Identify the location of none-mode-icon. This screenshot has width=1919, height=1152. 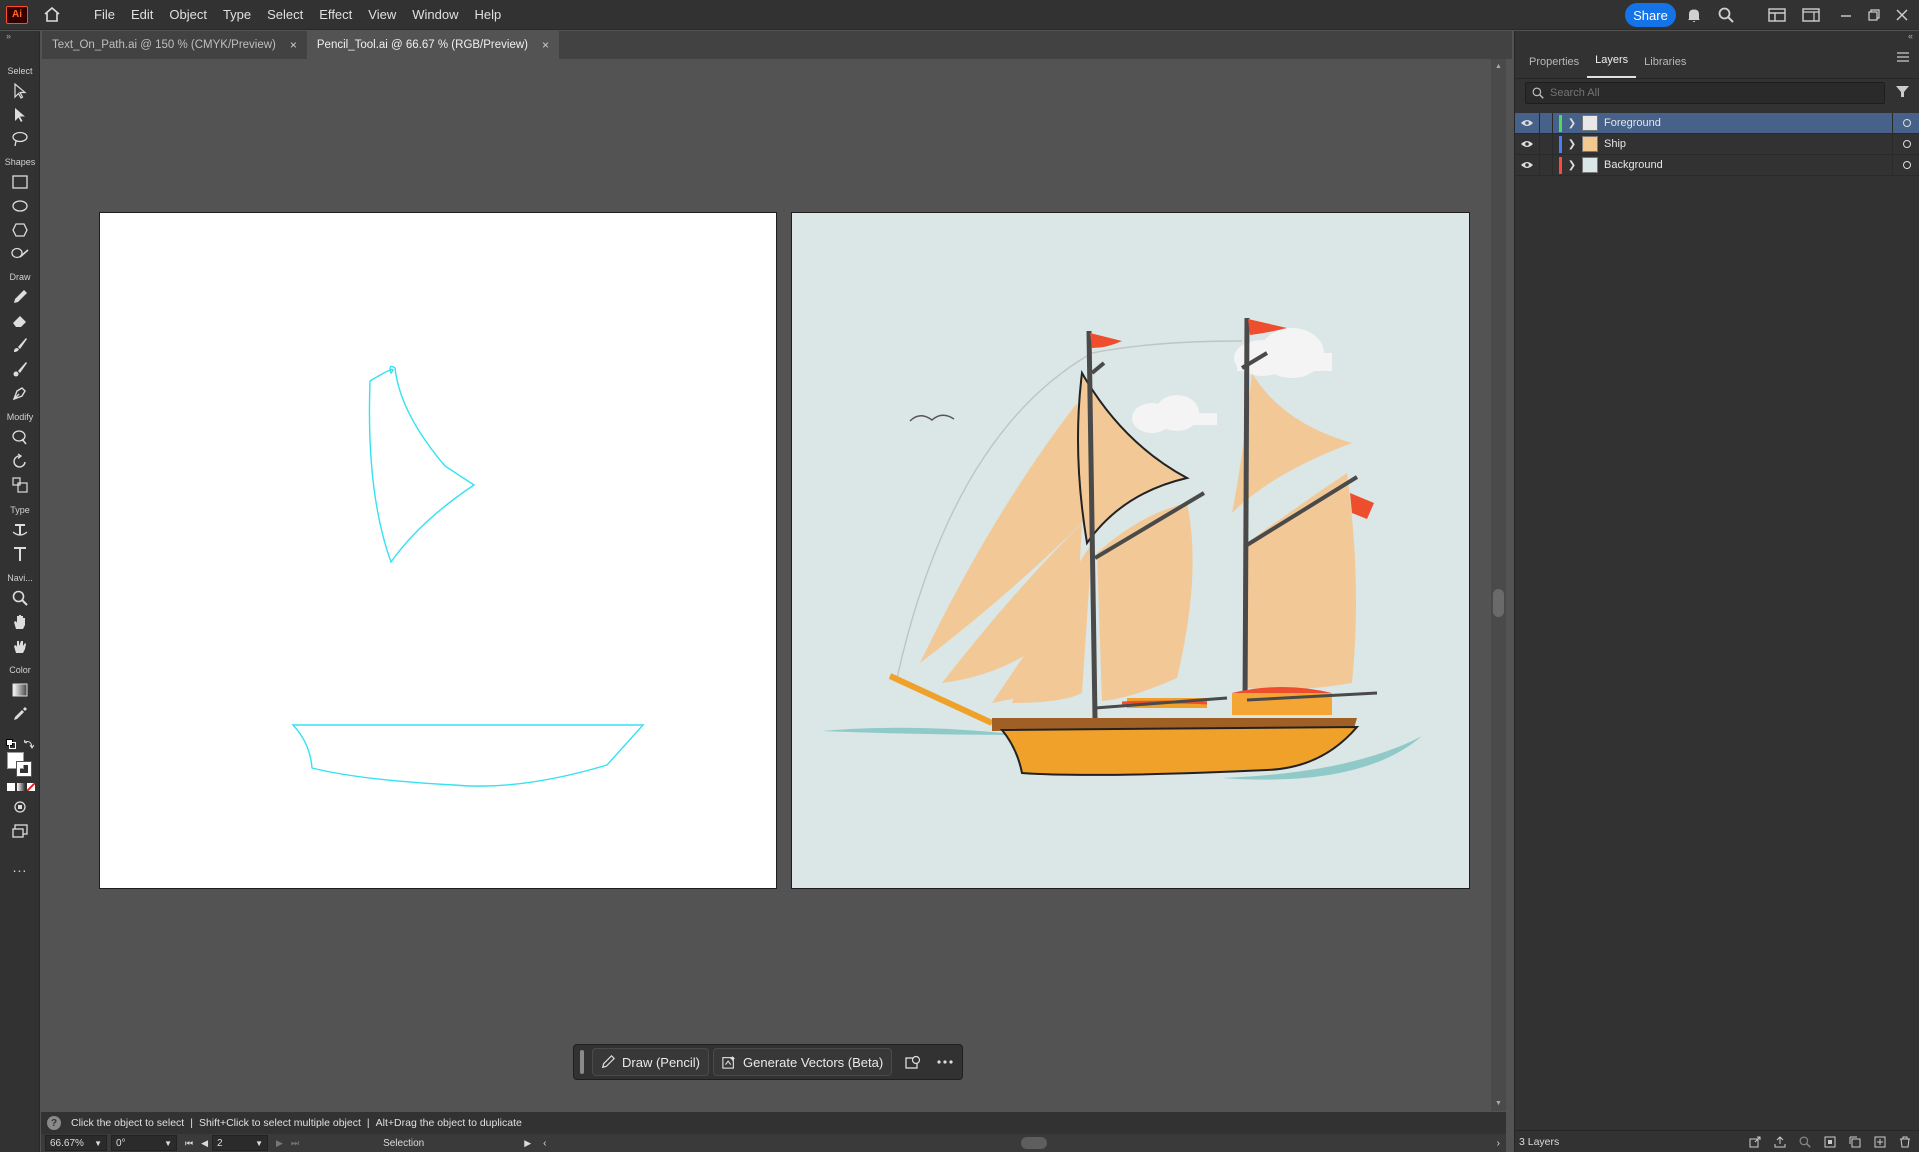
(31, 787).